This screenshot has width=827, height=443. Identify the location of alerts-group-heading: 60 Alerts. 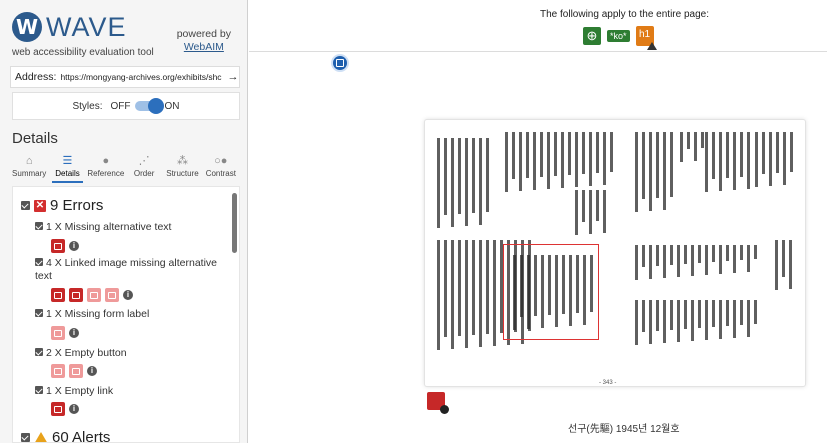
(66, 436).